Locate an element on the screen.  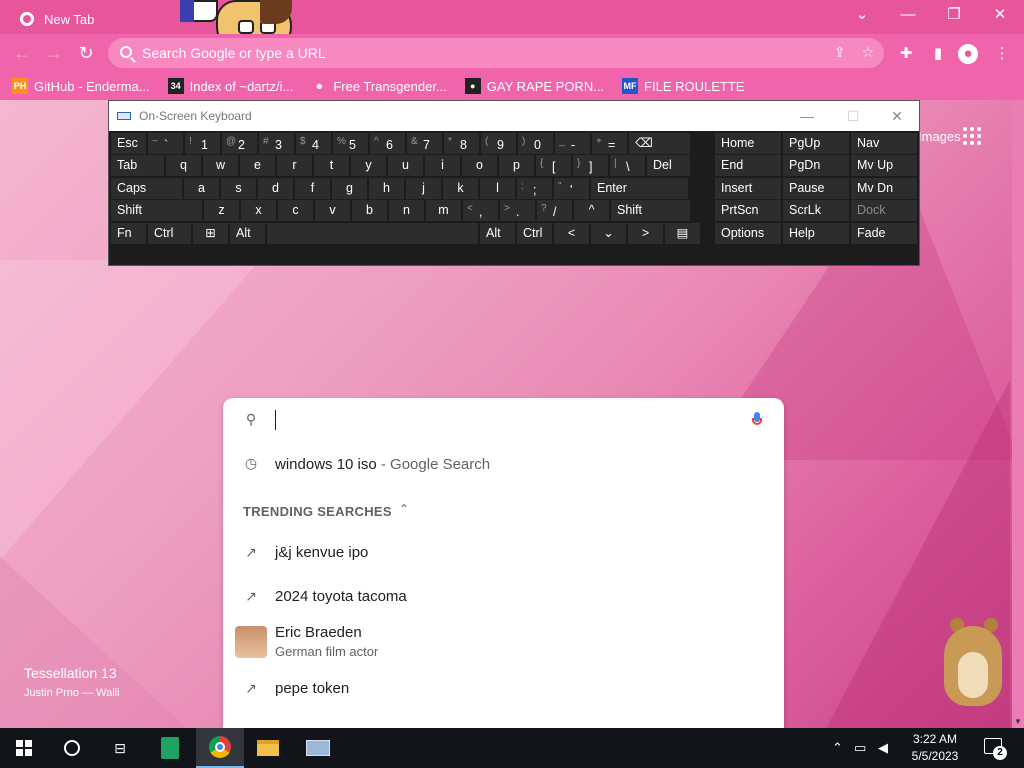
collapse-chevron-icon: ⌃ is located at coordinates (404, 509).